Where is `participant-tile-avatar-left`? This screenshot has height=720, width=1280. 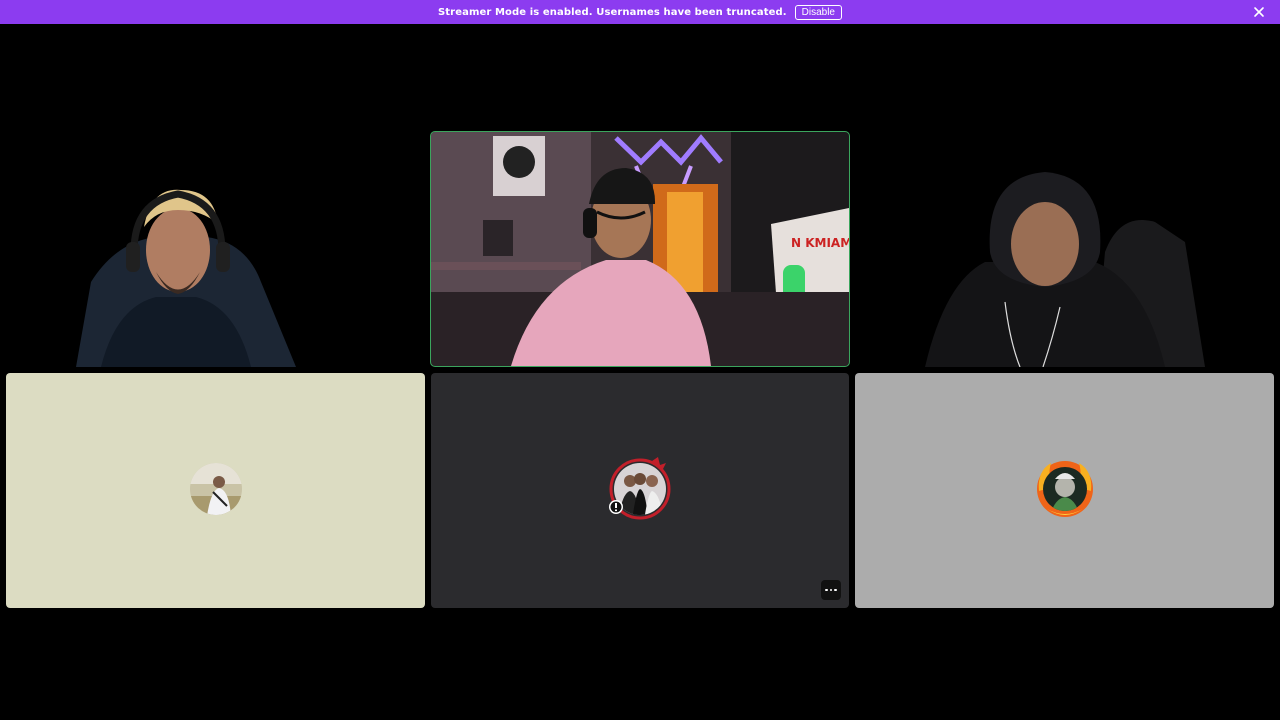
participant-tile-avatar-left is located at coordinates (215, 490).